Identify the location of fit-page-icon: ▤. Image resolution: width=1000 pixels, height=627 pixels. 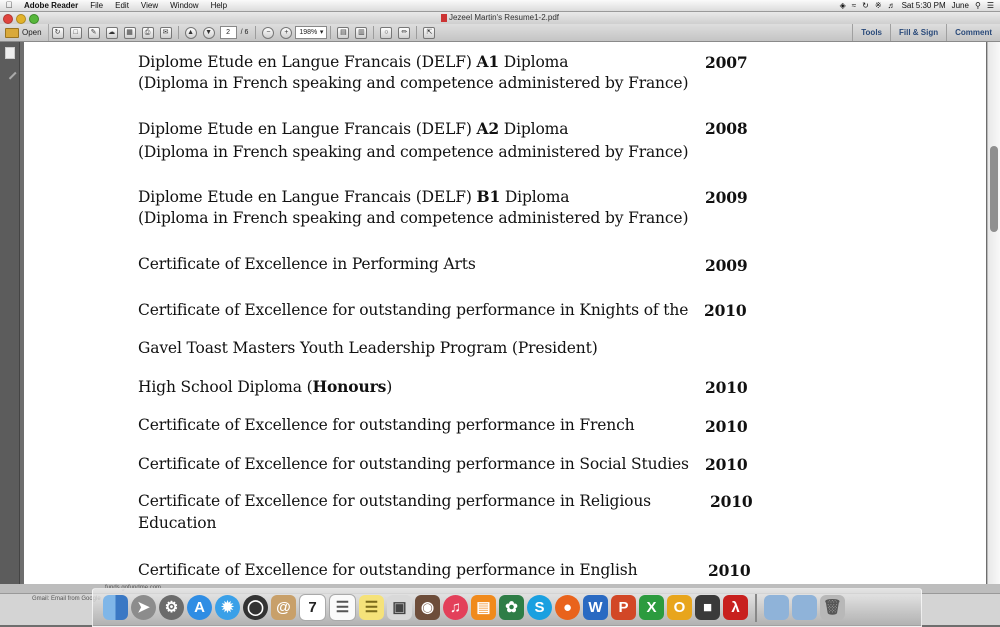
(343, 32).